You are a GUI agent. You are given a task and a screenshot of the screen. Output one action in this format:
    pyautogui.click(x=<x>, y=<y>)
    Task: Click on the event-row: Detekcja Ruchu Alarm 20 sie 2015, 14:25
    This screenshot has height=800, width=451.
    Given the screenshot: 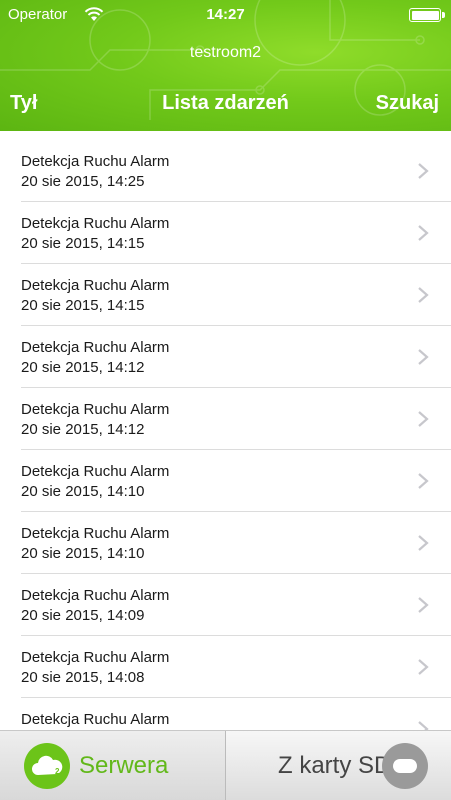 What is the action you would take?
    pyautogui.click(x=236, y=171)
    